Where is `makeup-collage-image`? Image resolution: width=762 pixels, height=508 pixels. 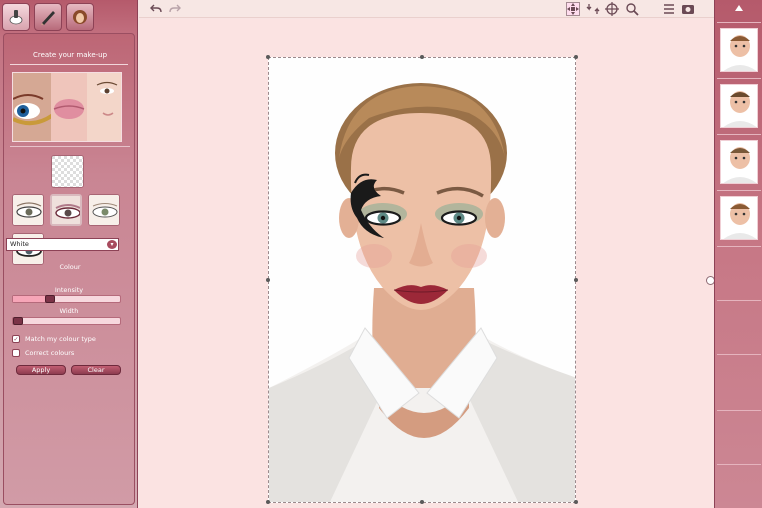
makeup-collage-image is located at coordinates (67, 107).